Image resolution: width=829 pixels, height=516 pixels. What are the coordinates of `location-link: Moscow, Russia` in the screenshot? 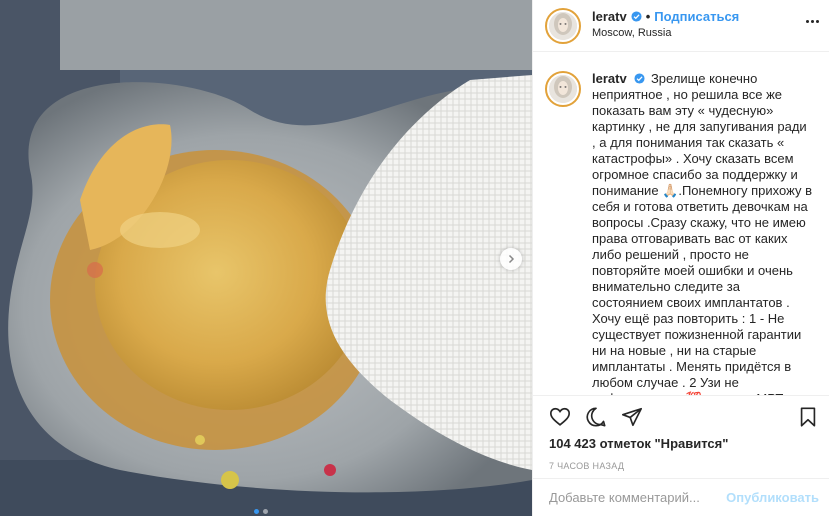 It's located at (665, 33).